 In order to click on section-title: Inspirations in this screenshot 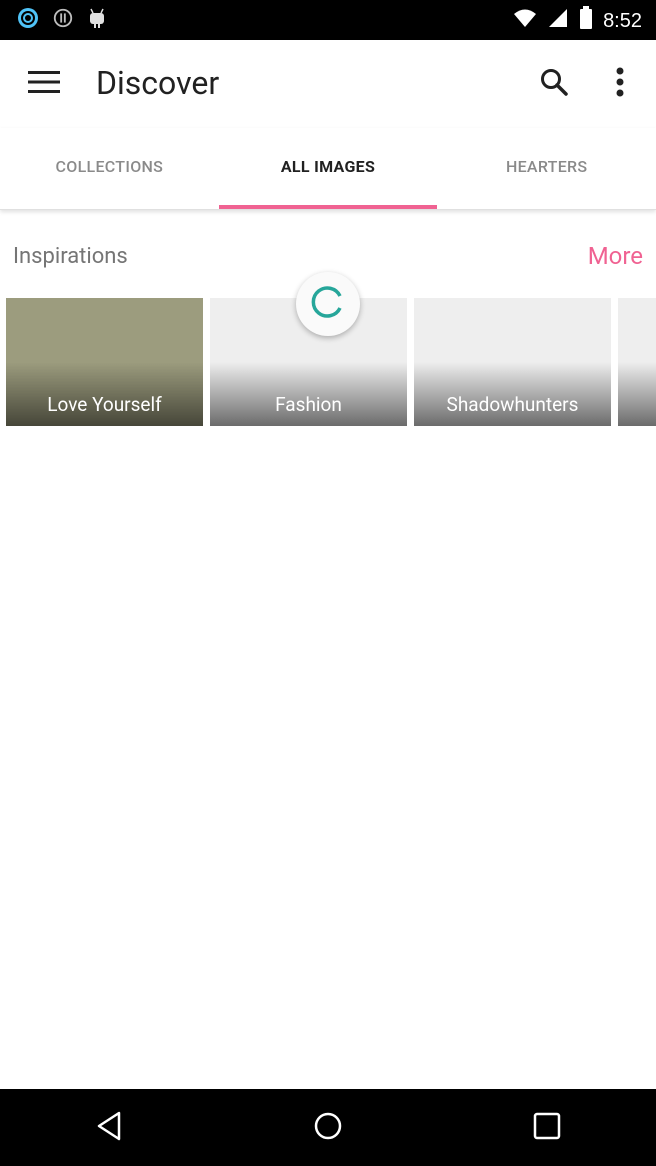, I will do `click(70, 256)`.